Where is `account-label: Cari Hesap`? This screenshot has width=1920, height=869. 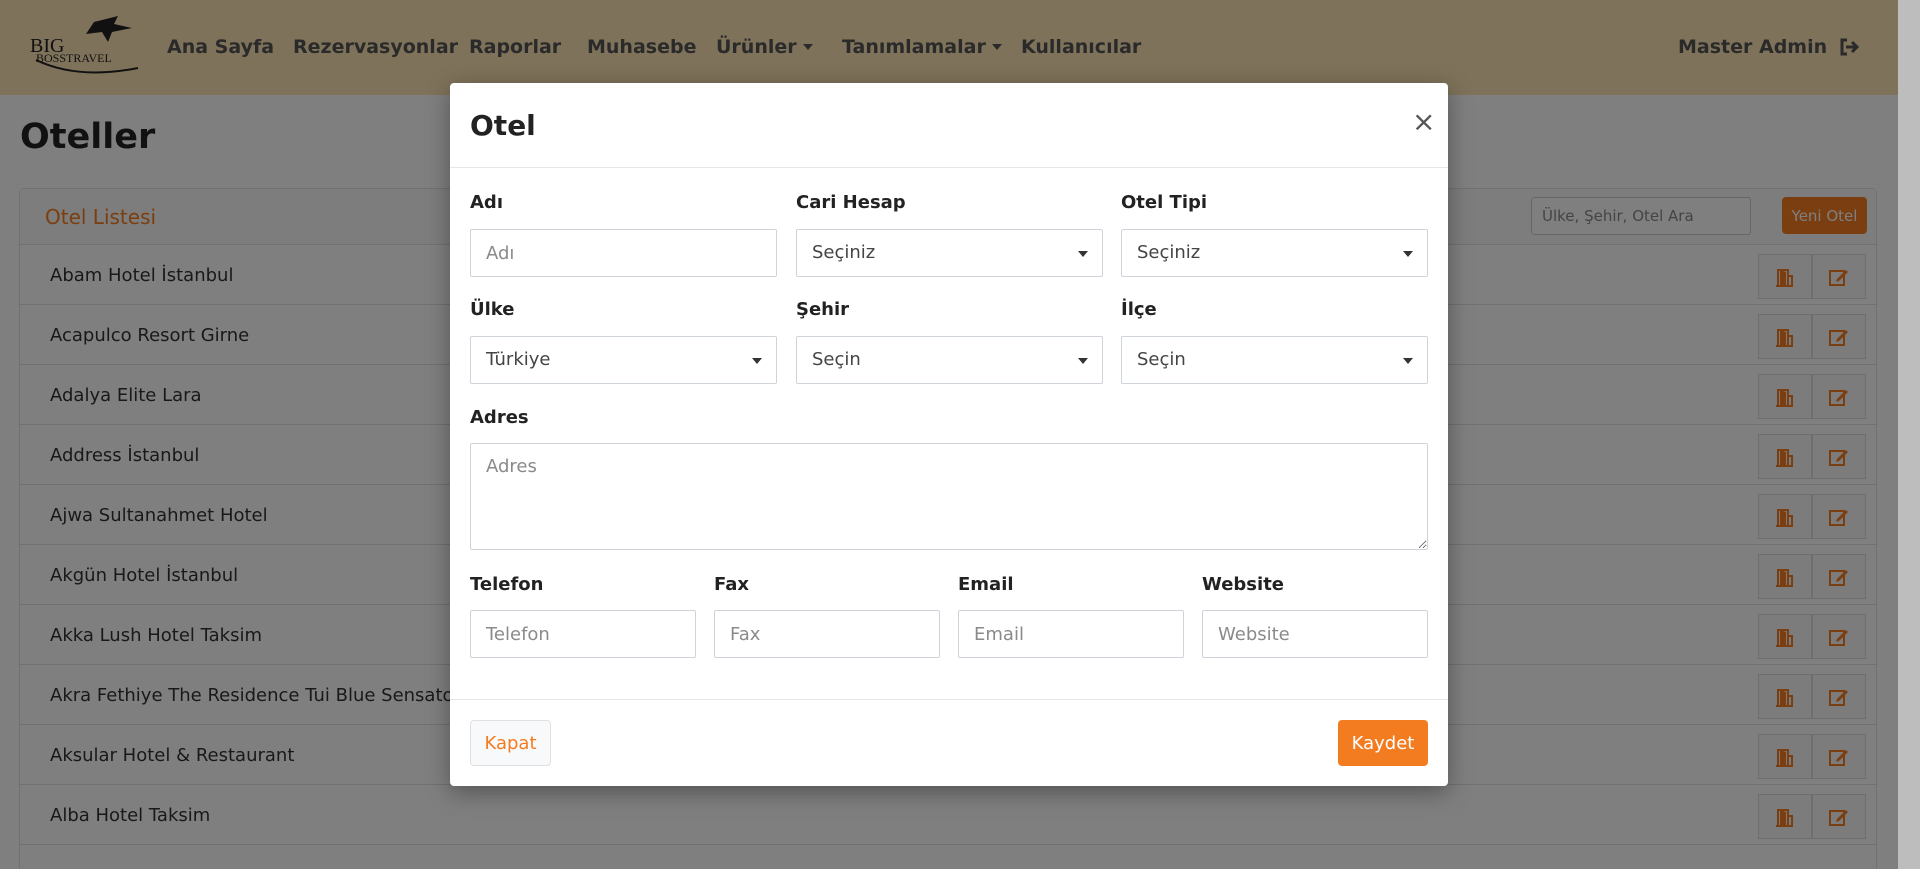
account-label: Cari Hesap is located at coordinates (851, 202).